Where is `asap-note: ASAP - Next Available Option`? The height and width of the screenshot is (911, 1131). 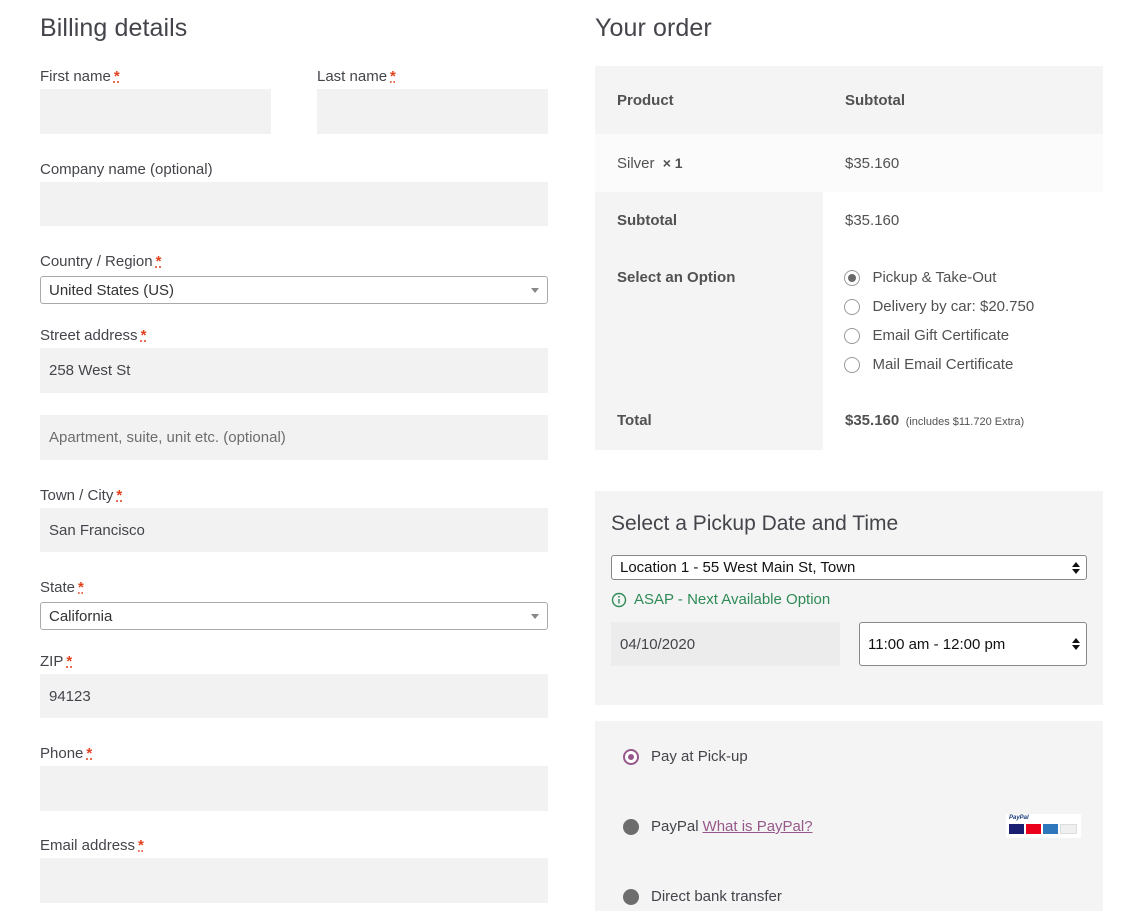
asap-note: ASAP - Next Available Option is located at coordinates (720, 599).